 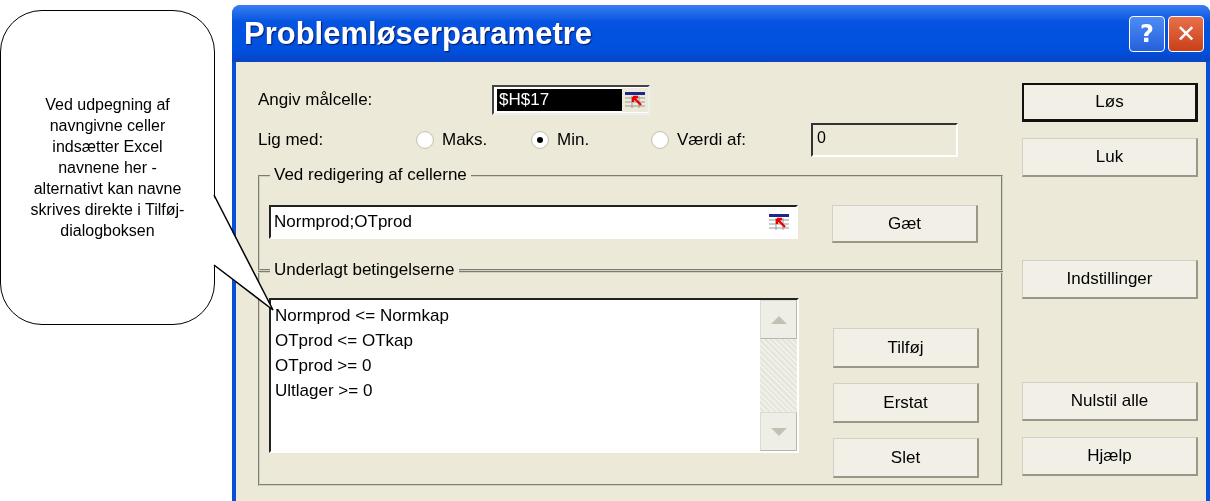 What do you see at coordinates (1186, 33) in the screenshot?
I see `close-button: ✕` at bounding box center [1186, 33].